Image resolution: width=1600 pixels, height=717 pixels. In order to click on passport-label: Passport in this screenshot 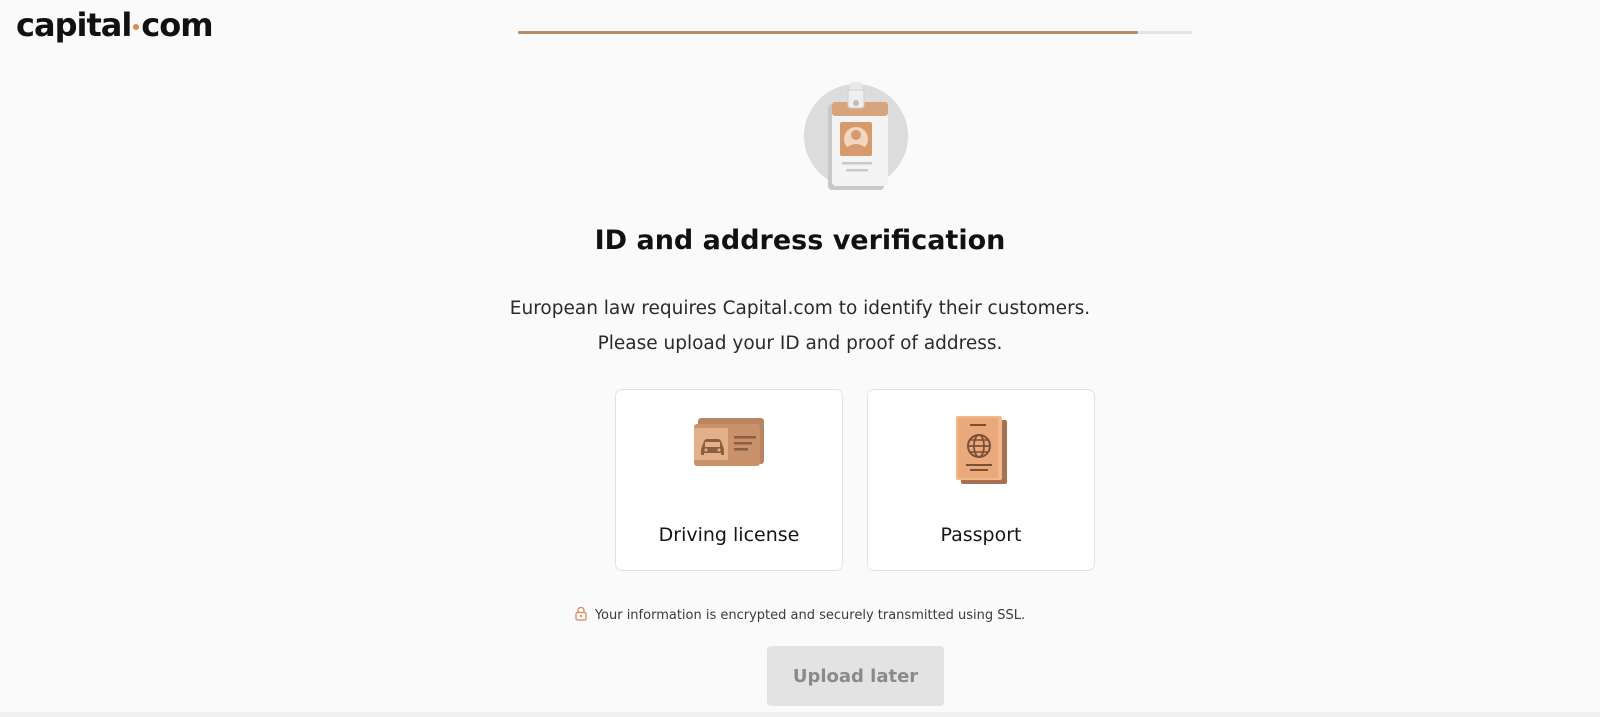, I will do `click(981, 535)`.